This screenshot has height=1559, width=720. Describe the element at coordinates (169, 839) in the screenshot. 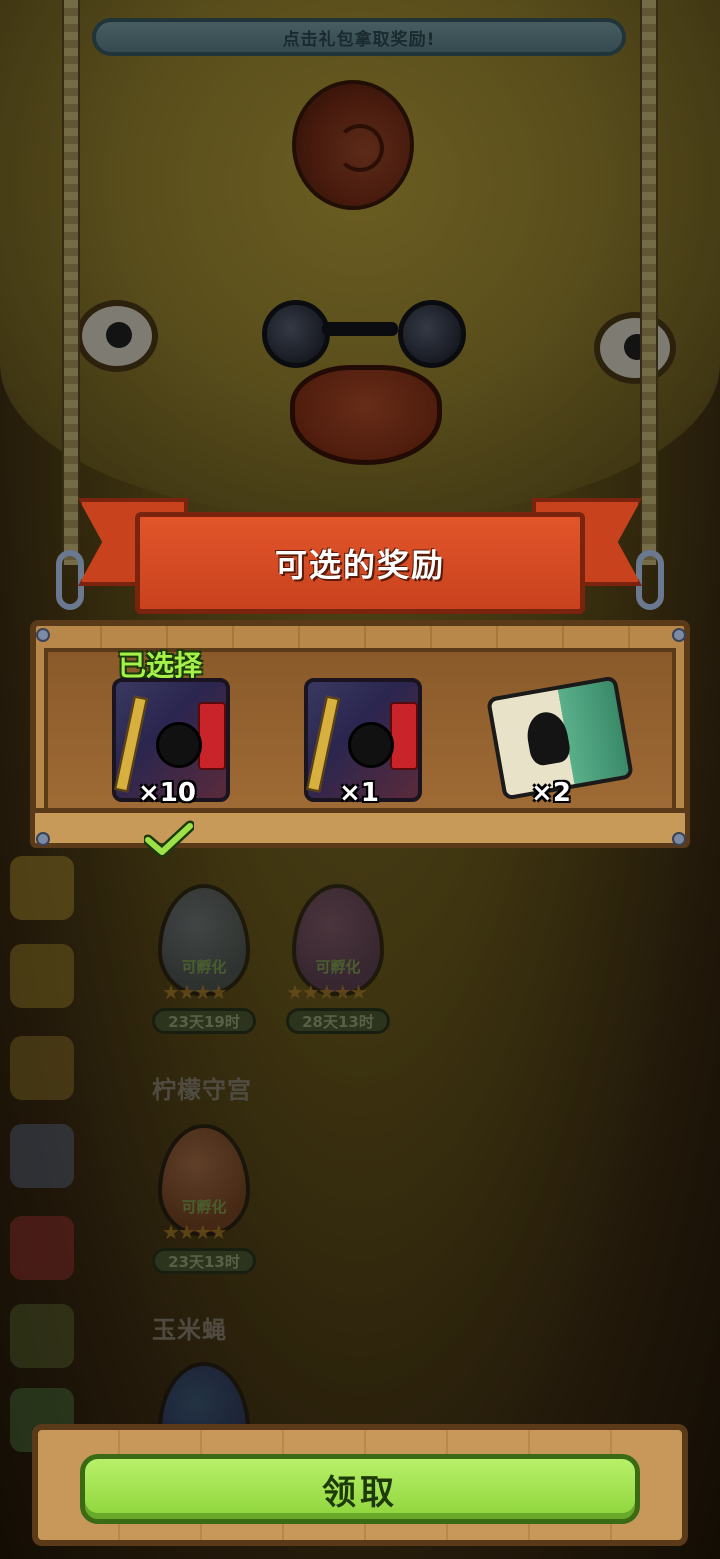

I see `checkmark-icon` at that location.